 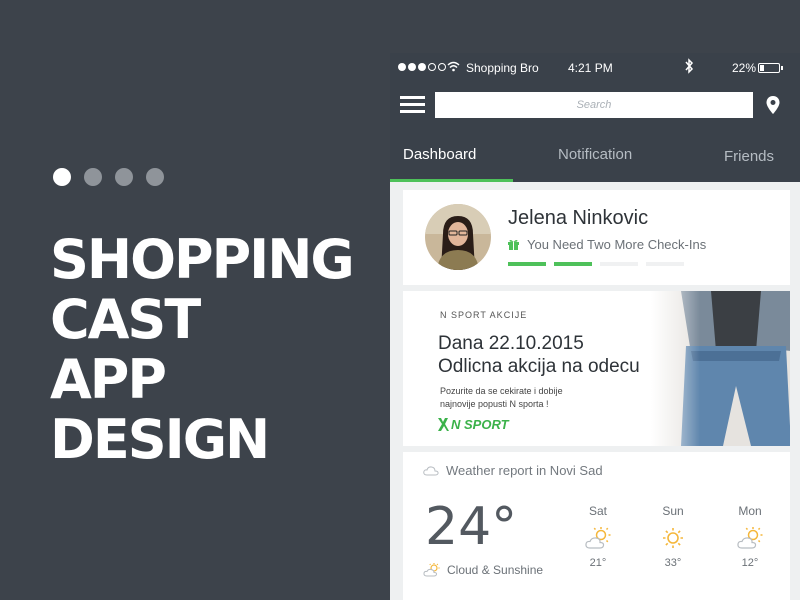 I want to click on location-pin-icon, so click(x=773, y=105).